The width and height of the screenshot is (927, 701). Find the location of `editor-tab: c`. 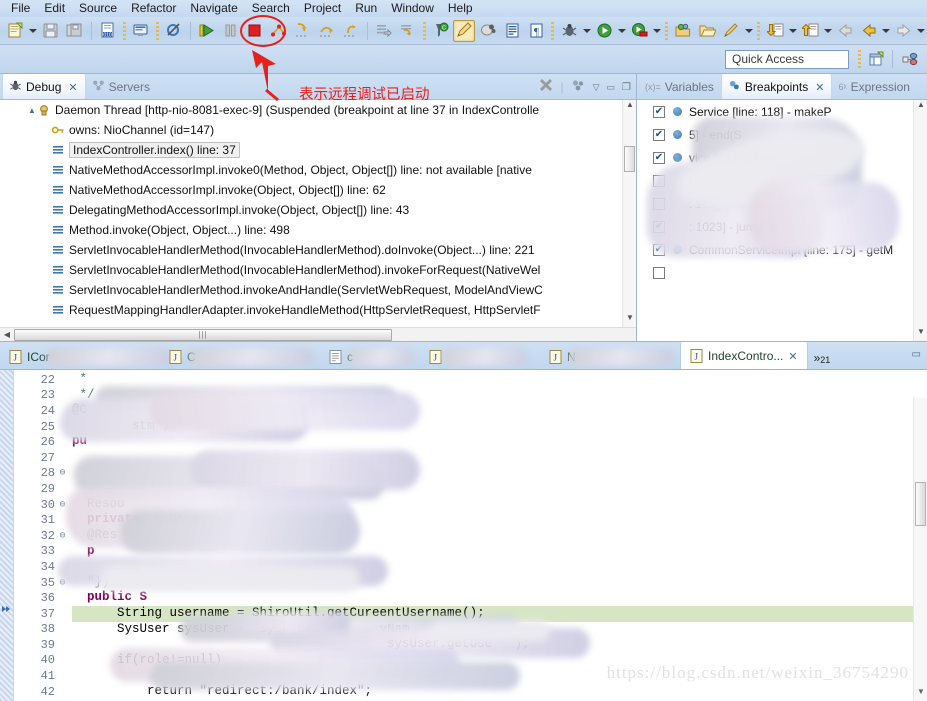

editor-tab: c is located at coordinates (370, 356).